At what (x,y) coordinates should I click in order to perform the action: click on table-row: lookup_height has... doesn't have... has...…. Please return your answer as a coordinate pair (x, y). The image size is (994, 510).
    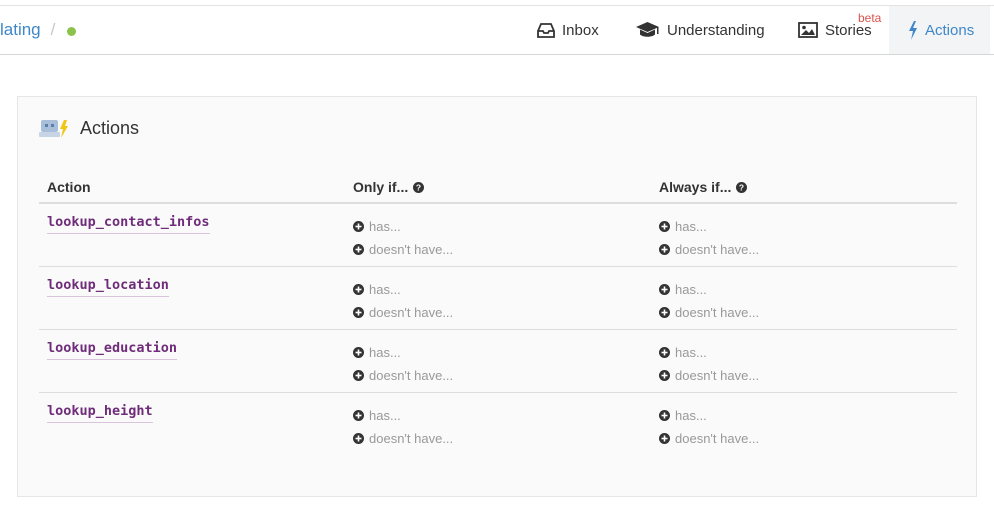
    Looking at the image, I should click on (498, 424).